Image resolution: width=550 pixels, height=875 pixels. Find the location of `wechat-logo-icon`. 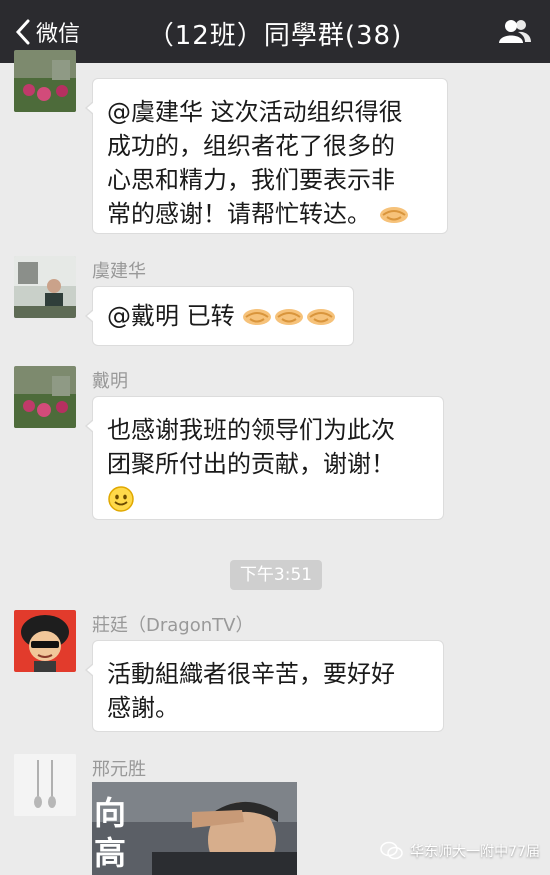

wechat-logo-icon is located at coordinates (391, 850).